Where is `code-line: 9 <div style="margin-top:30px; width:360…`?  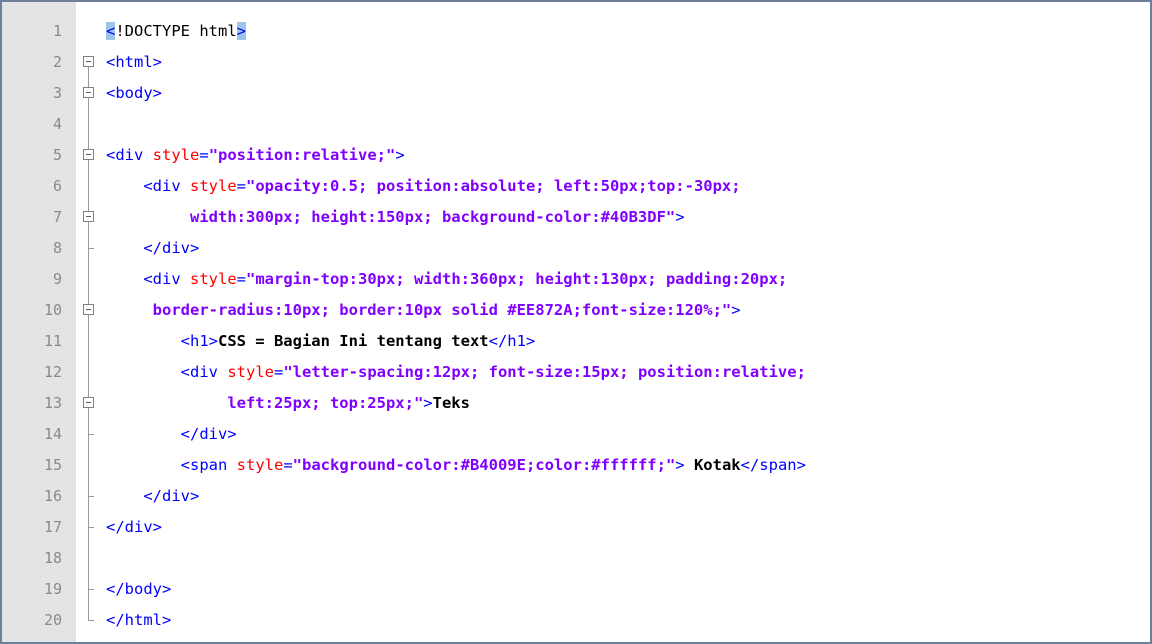 code-line: 9 <div style="margin-top:30px; width:360… is located at coordinates (576, 279).